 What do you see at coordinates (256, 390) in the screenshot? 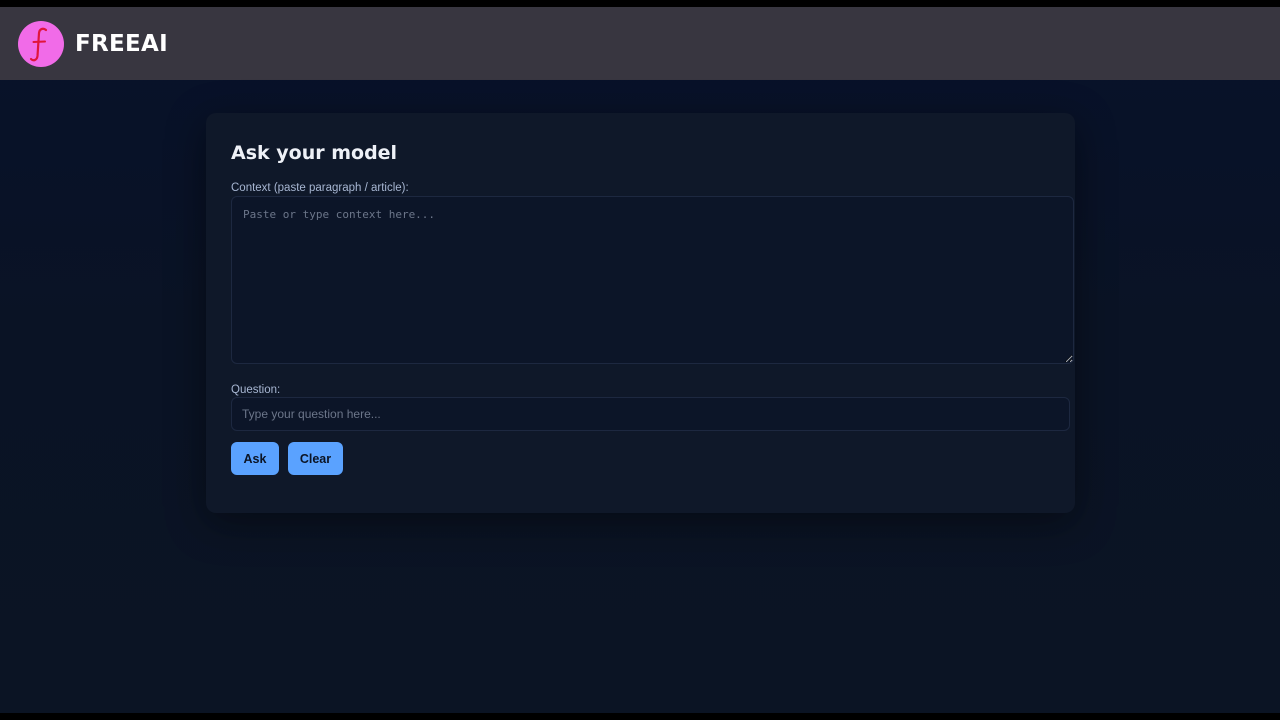
I see `question-label: Question:` at bounding box center [256, 390].